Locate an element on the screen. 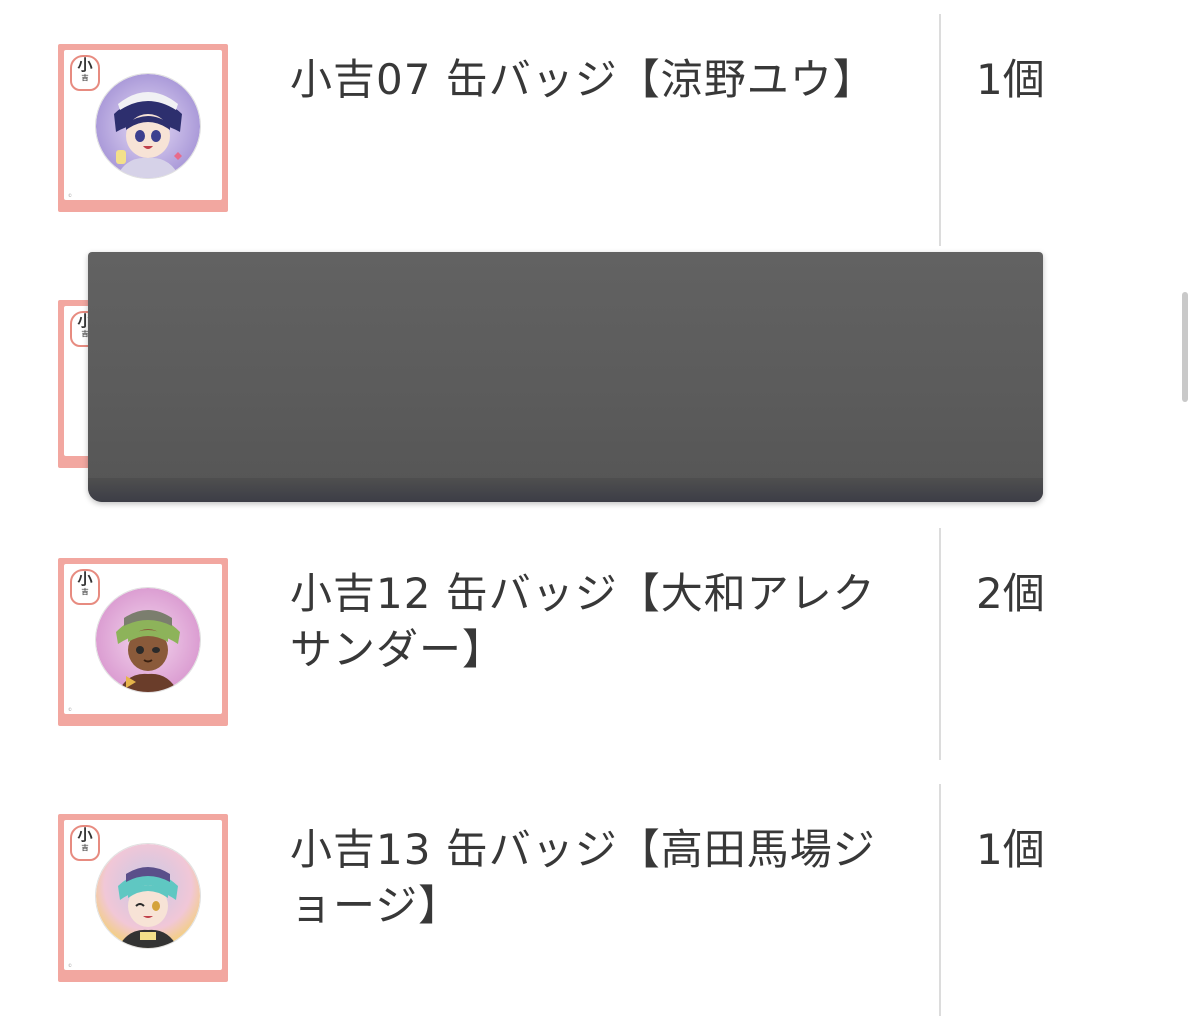  occluding-block-edge is located at coordinates (565, 490).